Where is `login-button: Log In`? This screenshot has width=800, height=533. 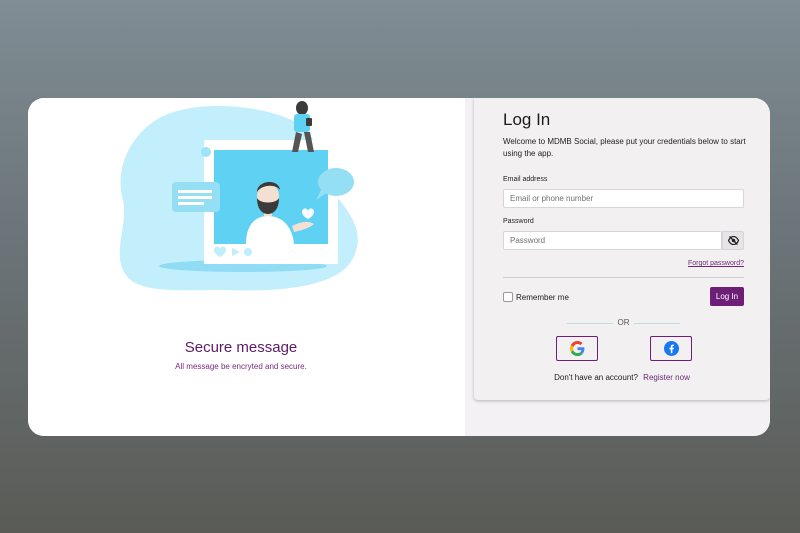
login-button: Log In is located at coordinates (727, 296).